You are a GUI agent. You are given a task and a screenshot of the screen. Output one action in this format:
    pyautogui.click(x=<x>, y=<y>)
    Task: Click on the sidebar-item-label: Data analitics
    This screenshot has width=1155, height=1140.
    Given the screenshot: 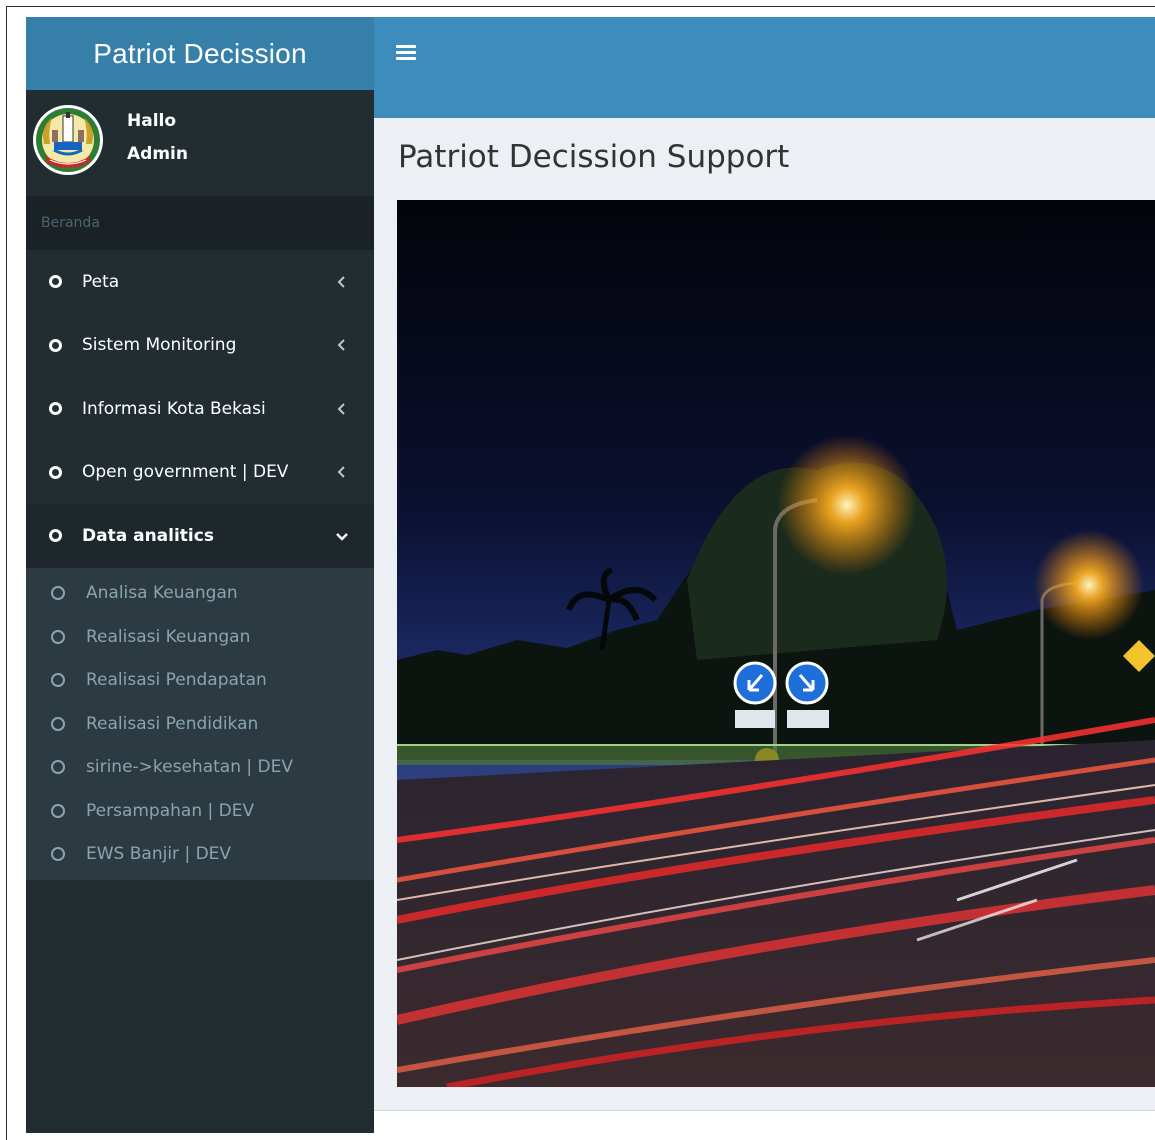 What is the action you would take?
    pyautogui.click(x=148, y=535)
    